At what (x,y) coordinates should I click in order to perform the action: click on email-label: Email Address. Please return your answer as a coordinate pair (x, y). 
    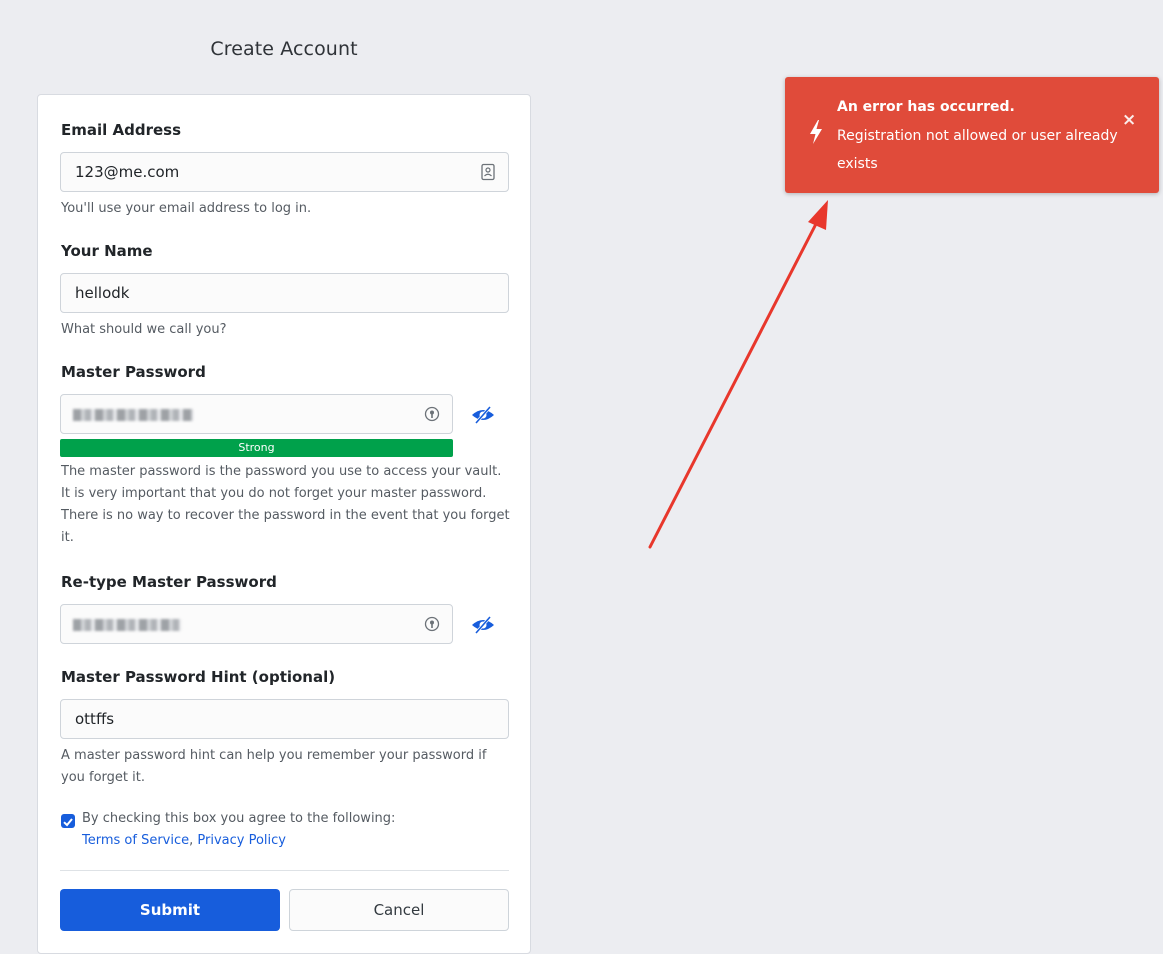
    Looking at the image, I should click on (121, 130).